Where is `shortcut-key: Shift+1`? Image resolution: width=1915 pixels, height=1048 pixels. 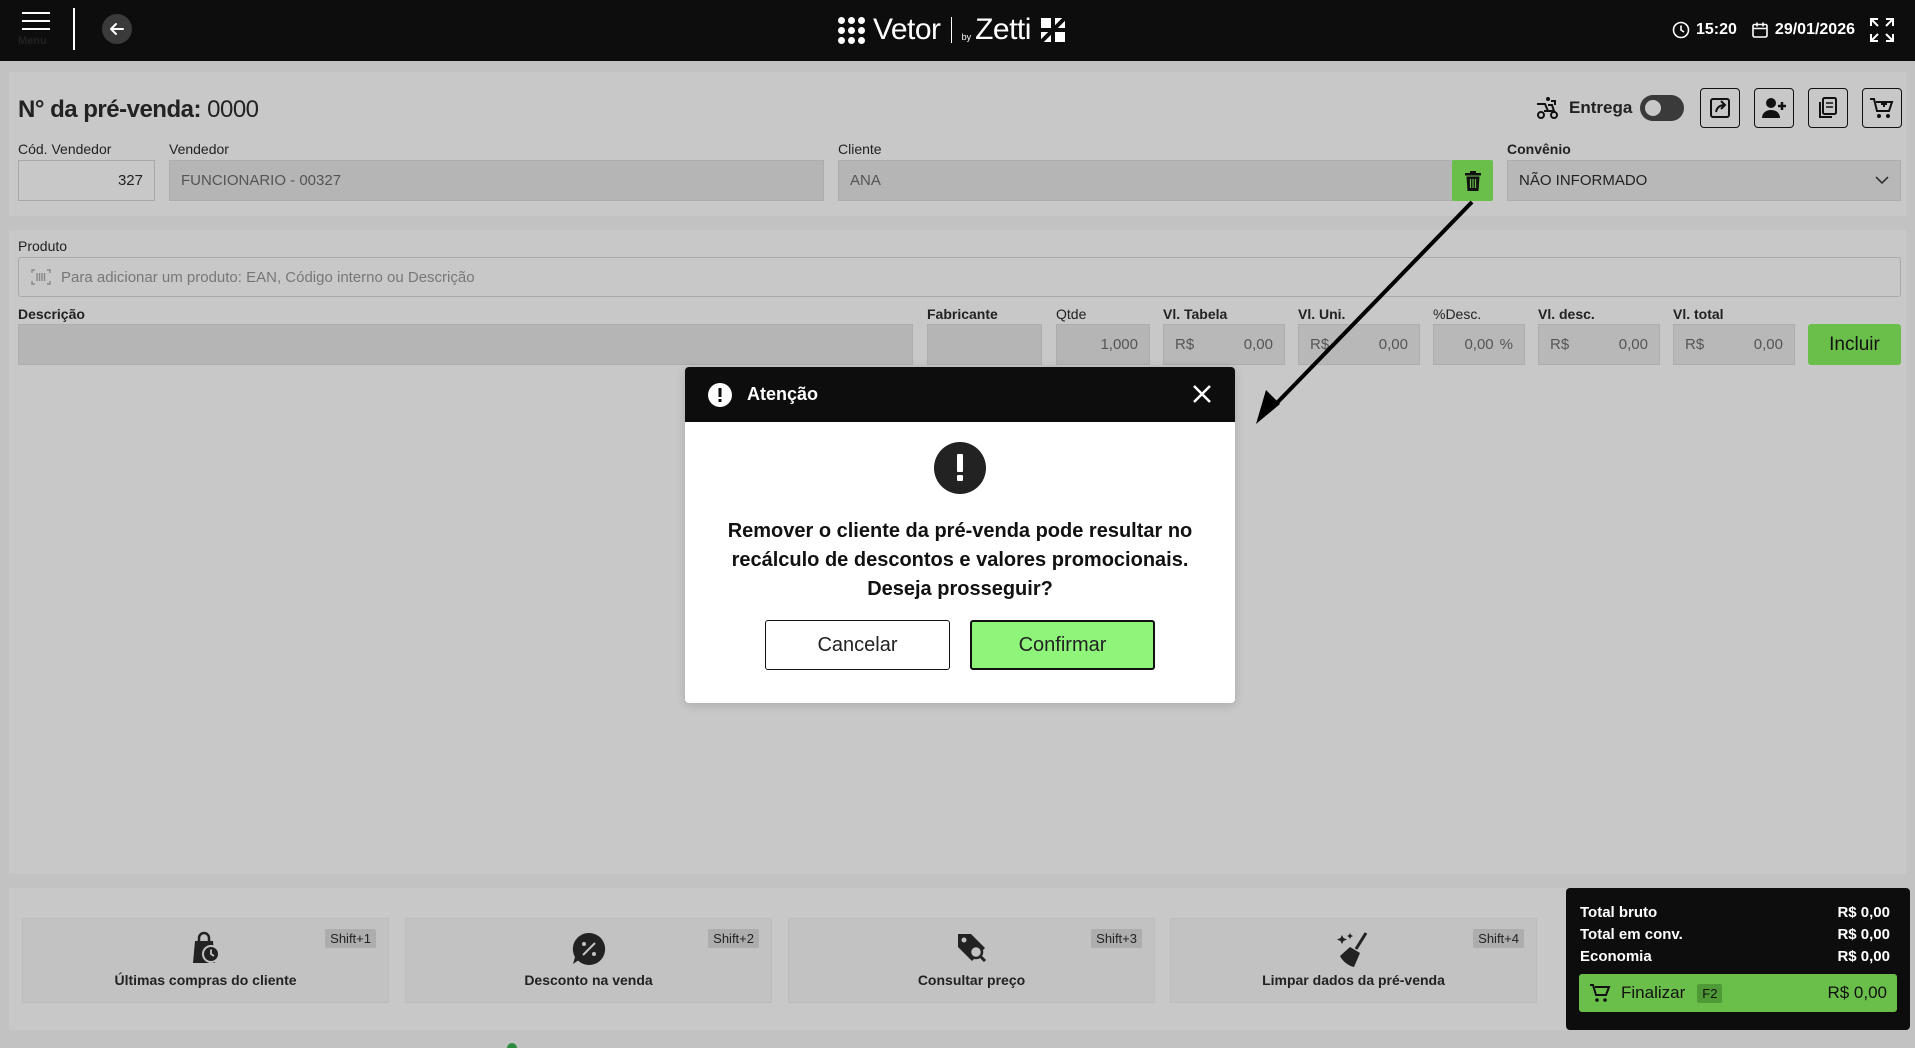 shortcut-key: Shift+1 is located at coordinates (350, 938).